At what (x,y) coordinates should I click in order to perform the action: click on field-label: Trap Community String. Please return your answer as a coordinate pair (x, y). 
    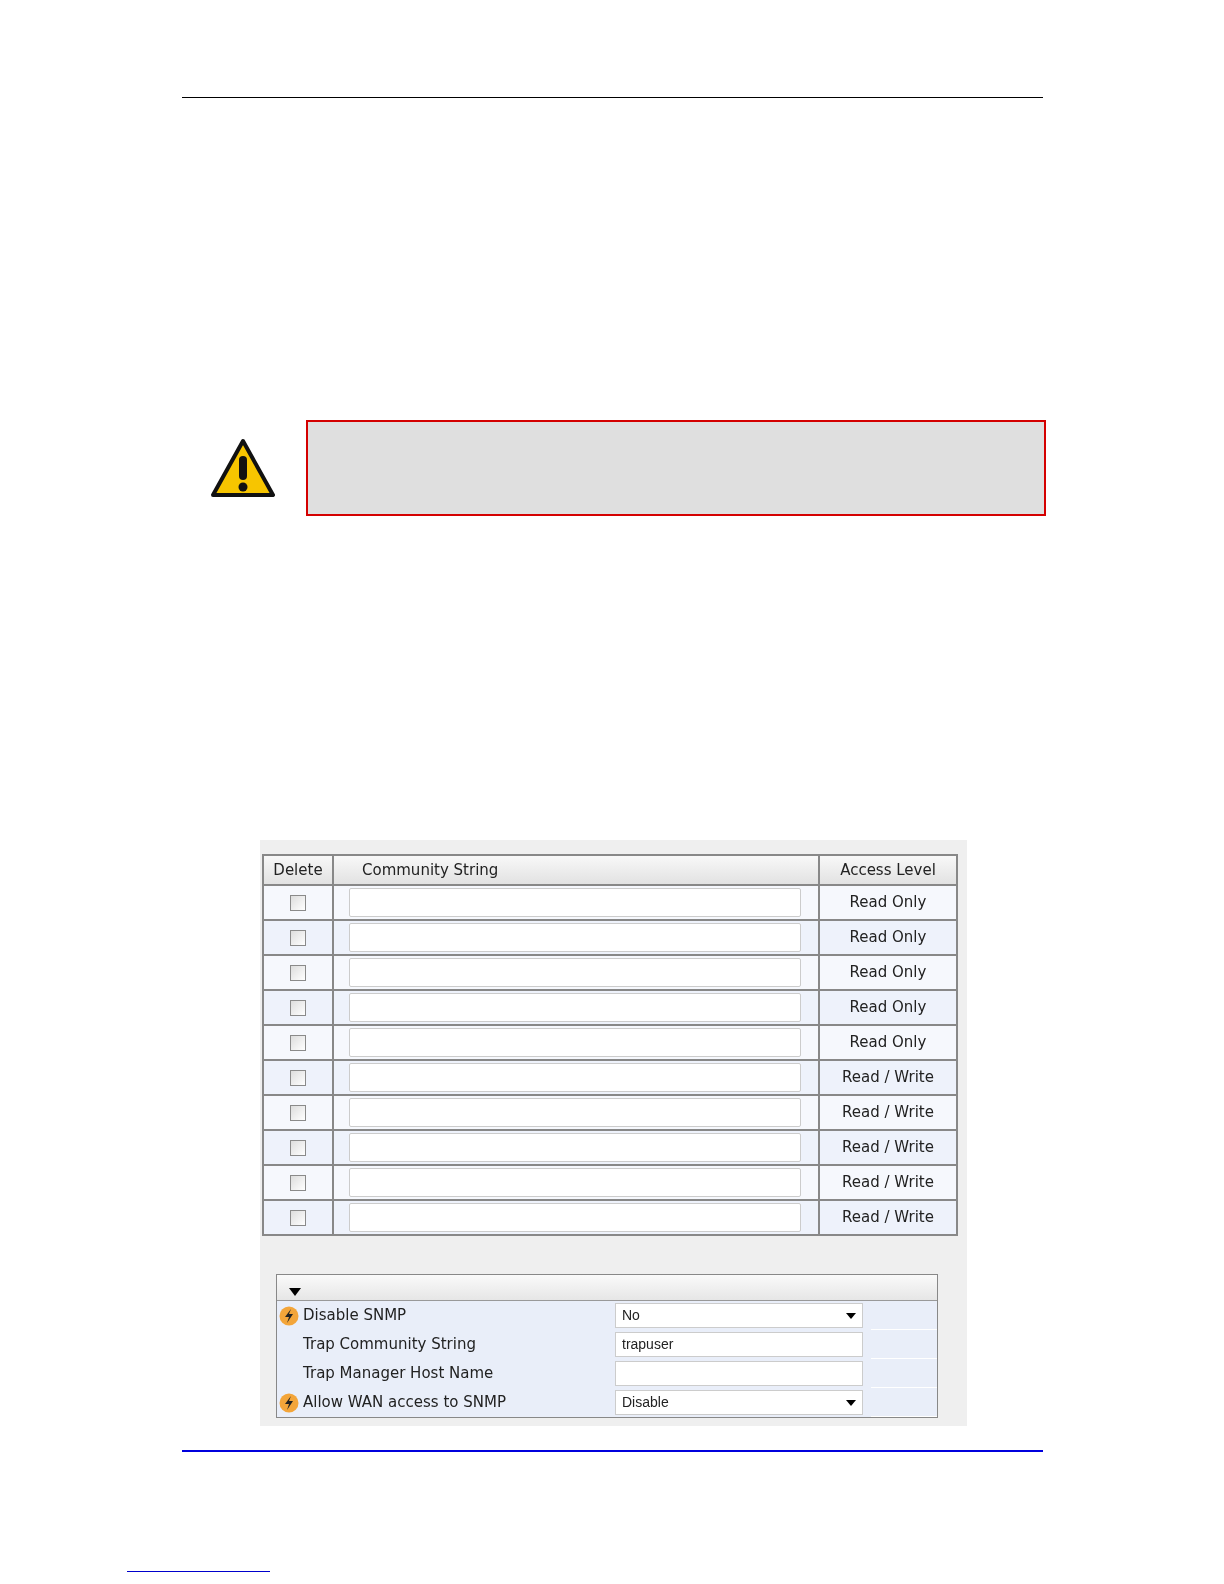
    Looking at the image, I should click on (389, 1345).